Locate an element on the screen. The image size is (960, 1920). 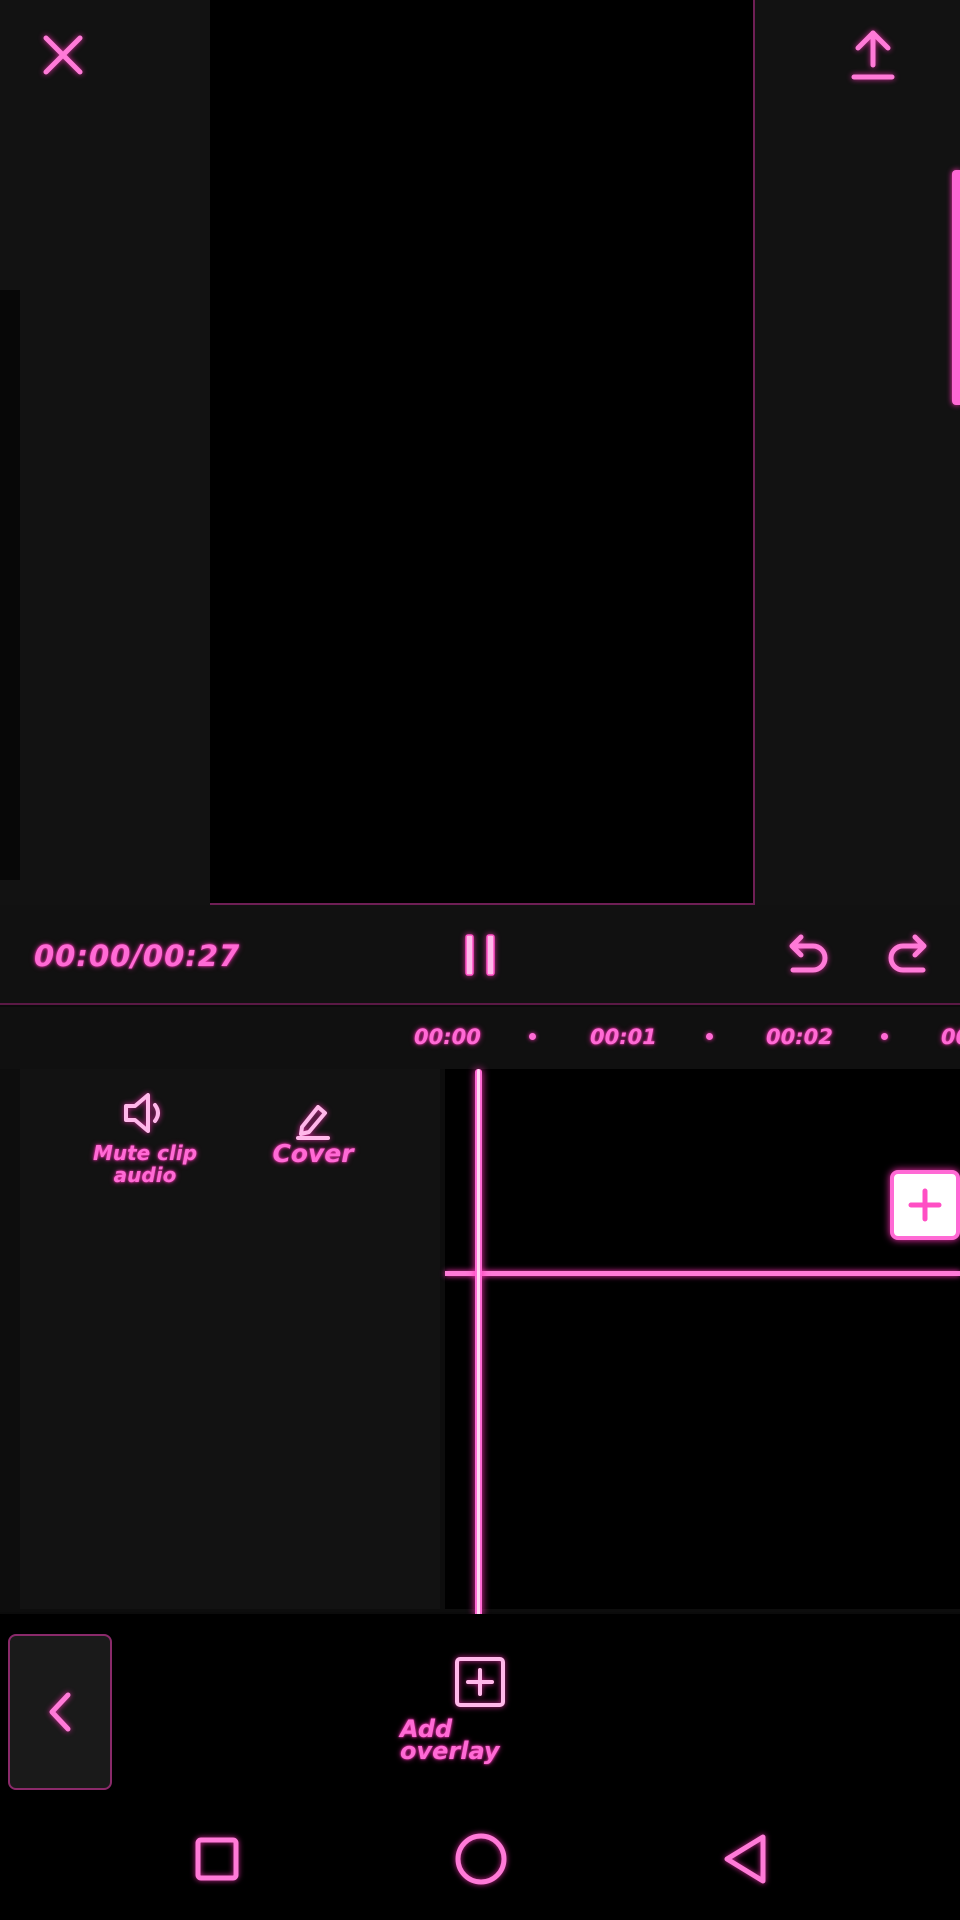
undo-button is located at coordinates (806, 955).